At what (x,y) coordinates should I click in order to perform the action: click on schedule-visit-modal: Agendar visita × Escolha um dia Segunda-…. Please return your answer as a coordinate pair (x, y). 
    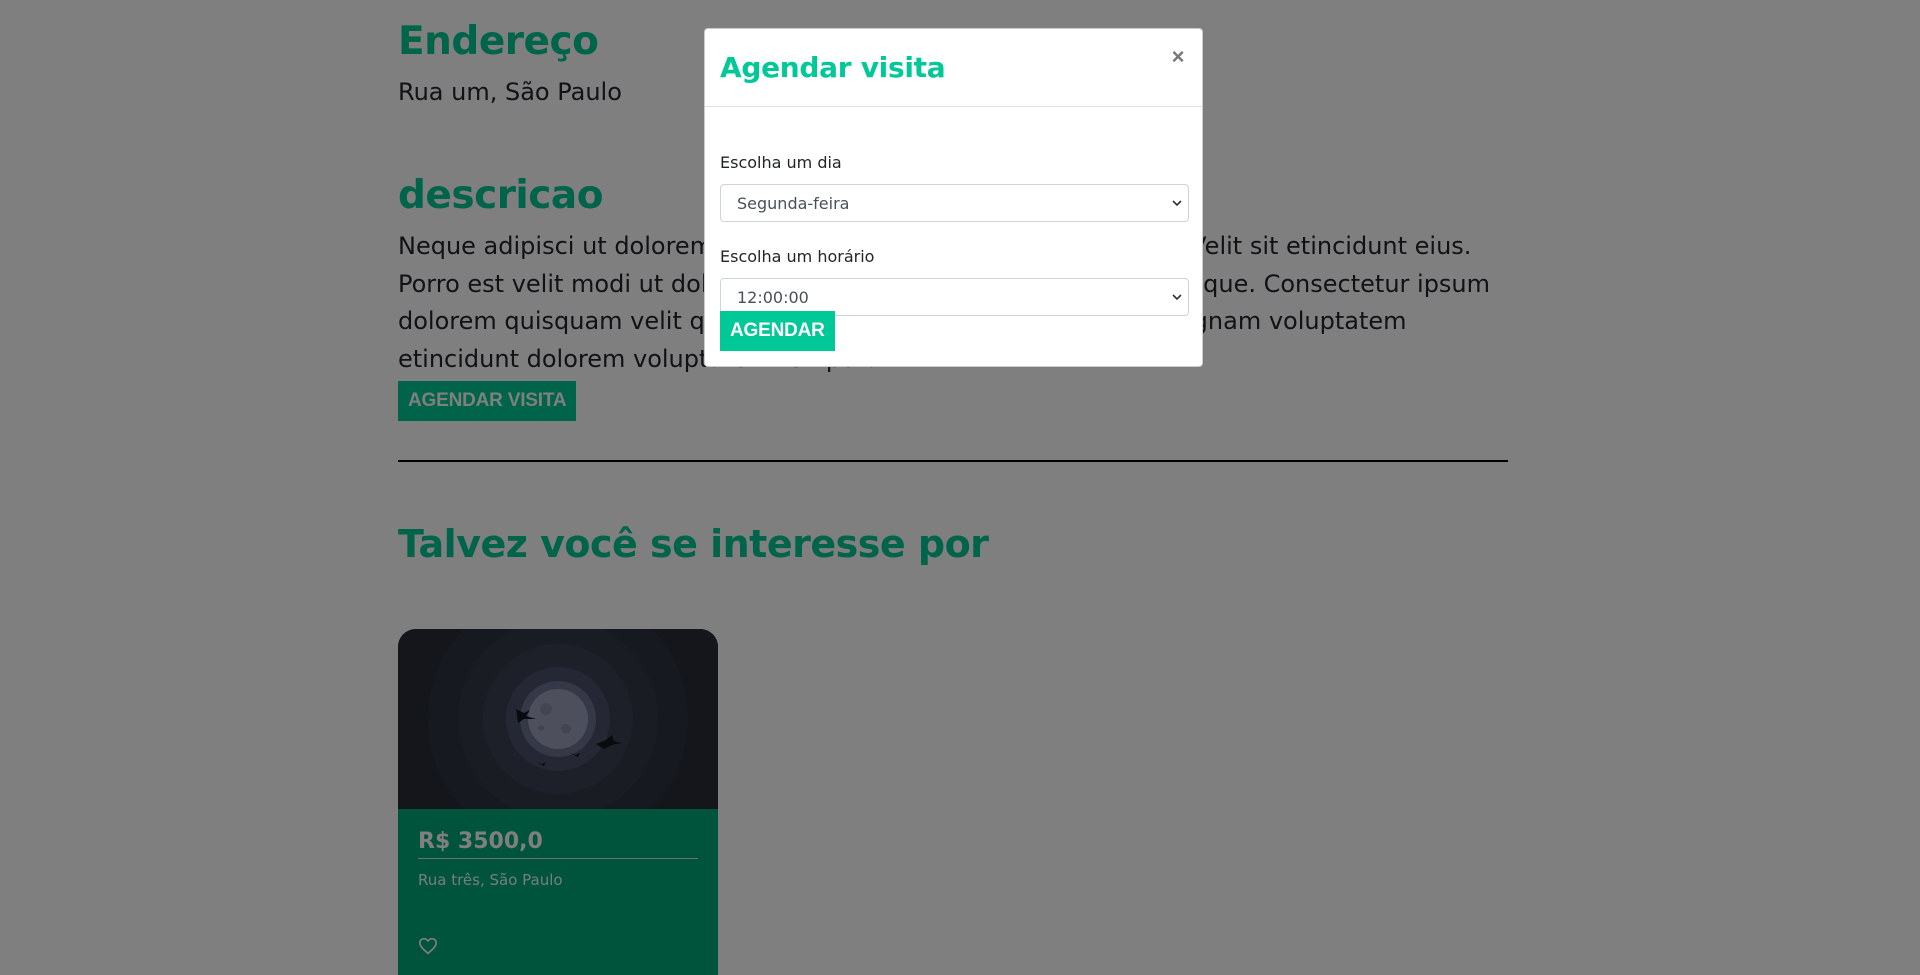
    Looking at the image, I should click on (953, 197).